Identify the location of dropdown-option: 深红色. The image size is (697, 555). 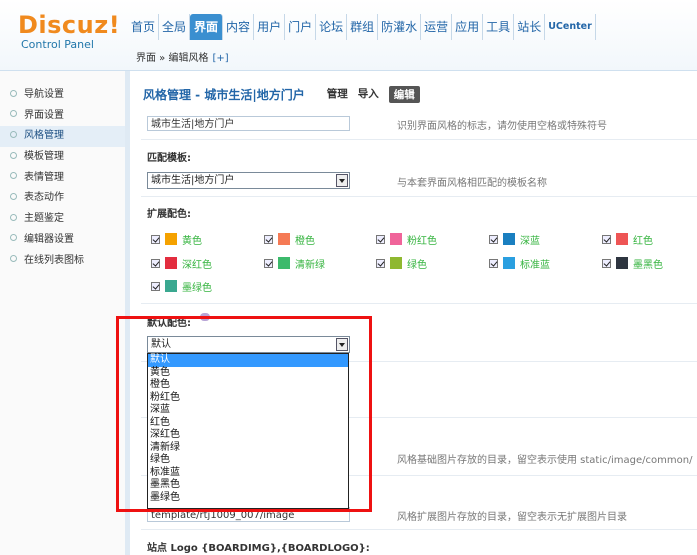
(248, 435).